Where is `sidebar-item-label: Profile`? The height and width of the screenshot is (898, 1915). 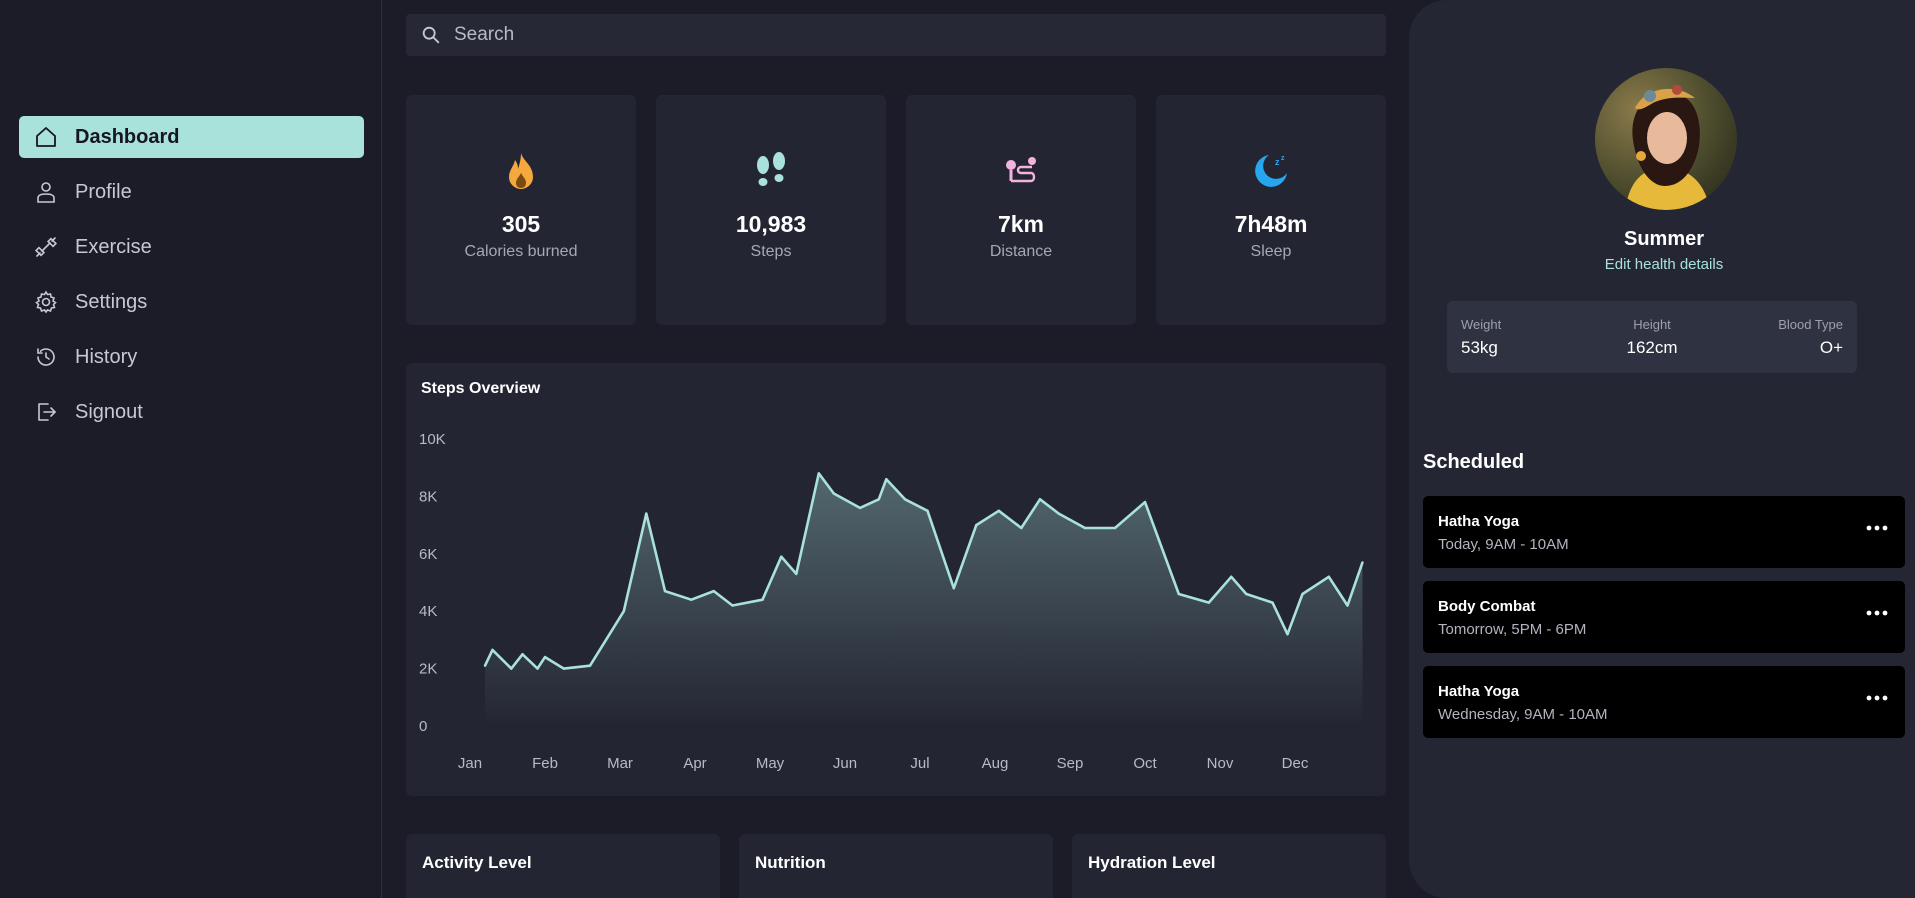 sidebar-item-label: Profile is located at coordinates (103, 191).